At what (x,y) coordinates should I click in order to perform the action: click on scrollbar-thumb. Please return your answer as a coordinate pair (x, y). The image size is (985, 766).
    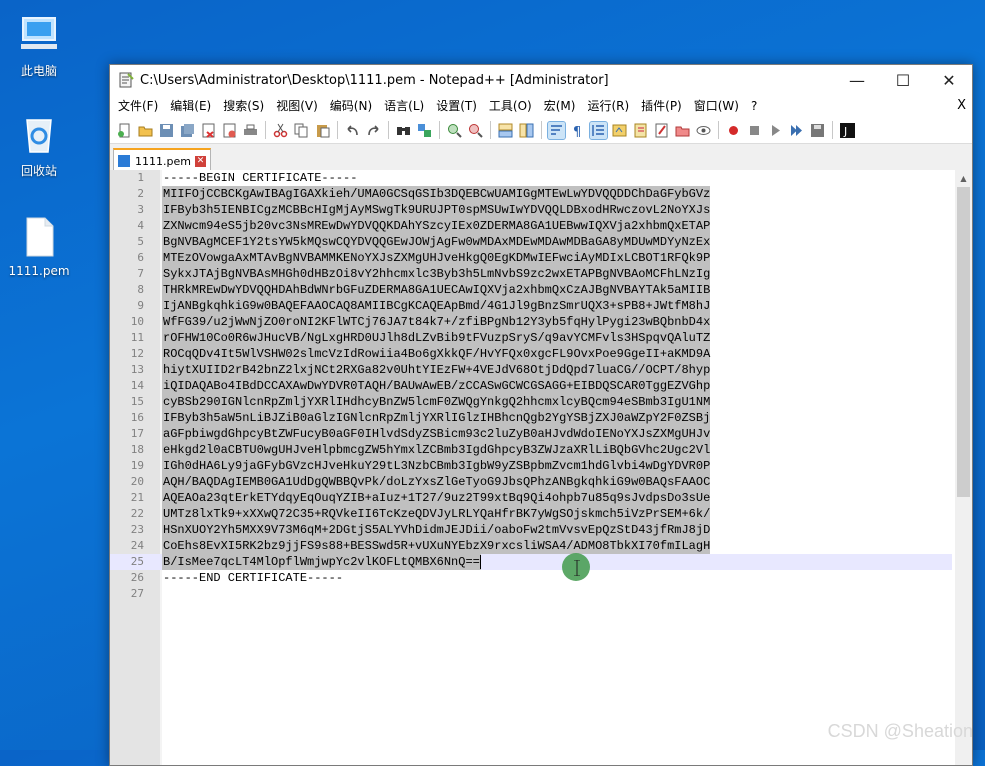
    Looking at the image, I should click on (963, 342).